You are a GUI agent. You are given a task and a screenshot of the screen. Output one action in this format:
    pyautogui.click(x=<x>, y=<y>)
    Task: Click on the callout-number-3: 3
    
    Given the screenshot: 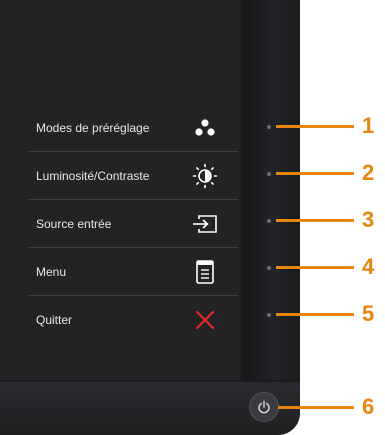 What is the action you would take?
    pyautogui.click(x=368, y=219)
    